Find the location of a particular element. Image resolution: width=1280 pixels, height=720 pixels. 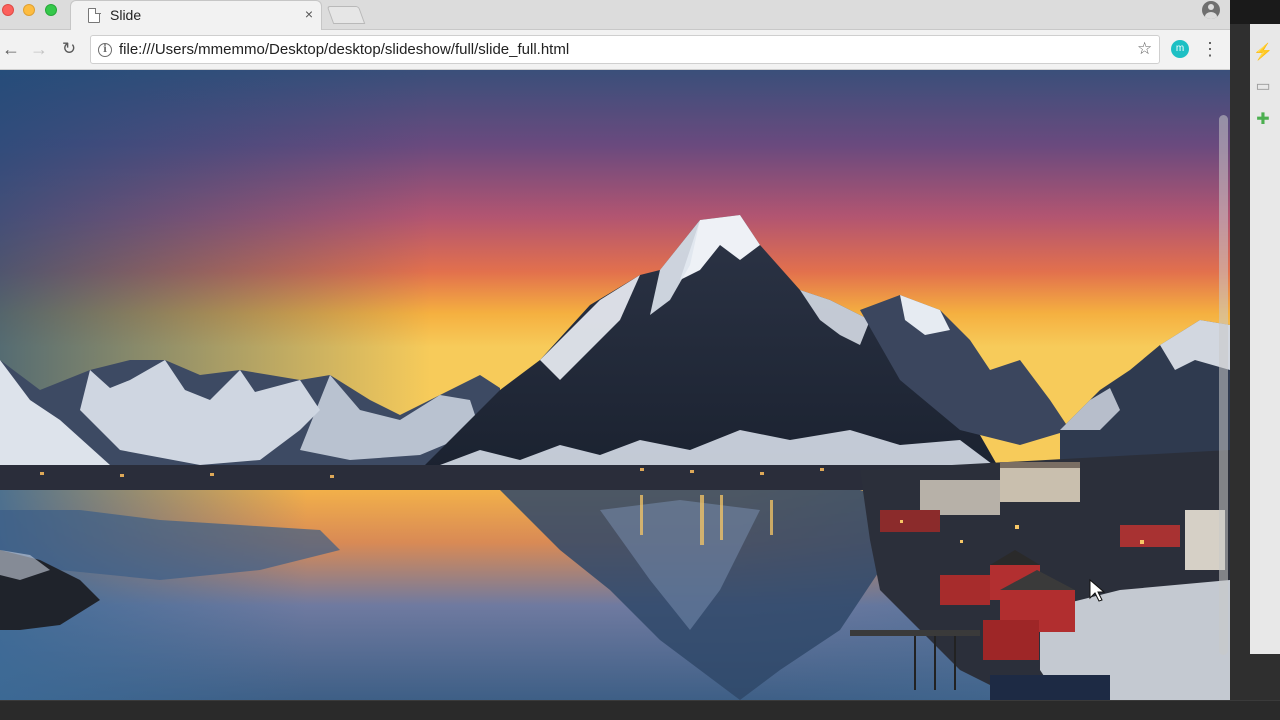

side-dock is located at coordinates (1255, 360).